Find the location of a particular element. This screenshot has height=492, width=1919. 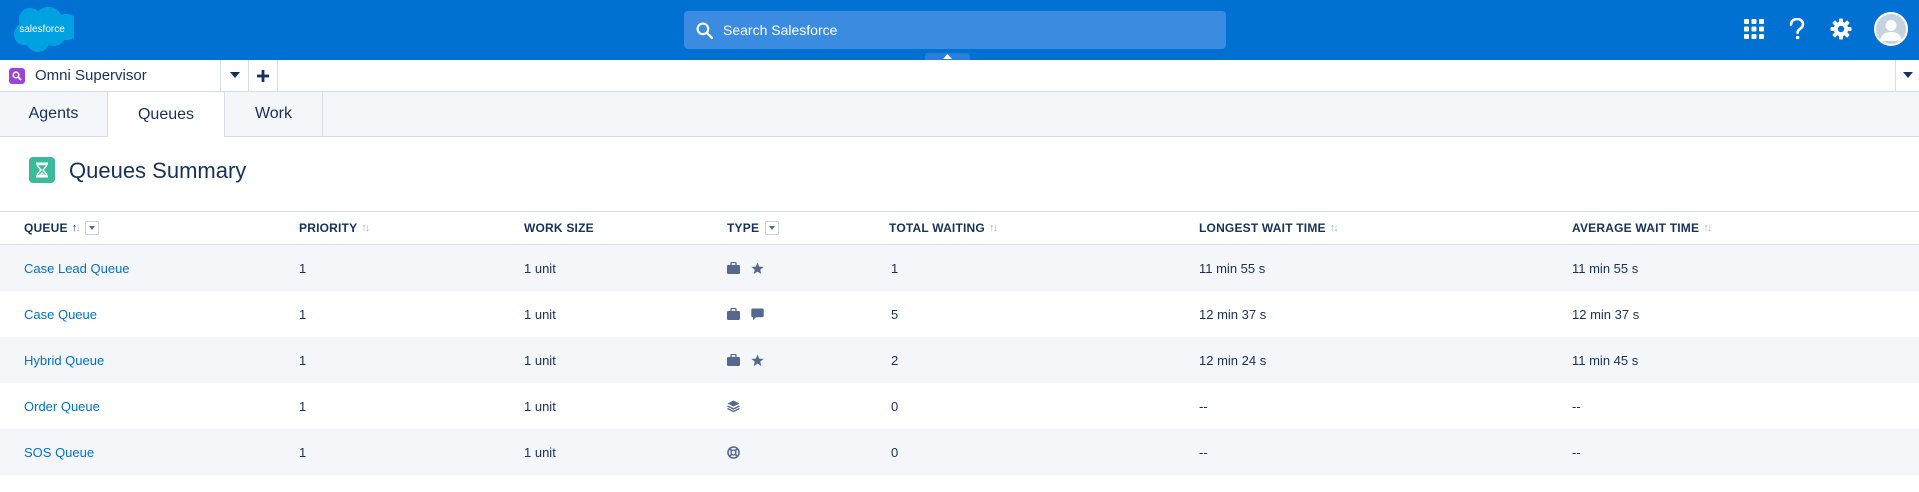

queue-name-link: Case Queue is located at coordinates (60, 314).